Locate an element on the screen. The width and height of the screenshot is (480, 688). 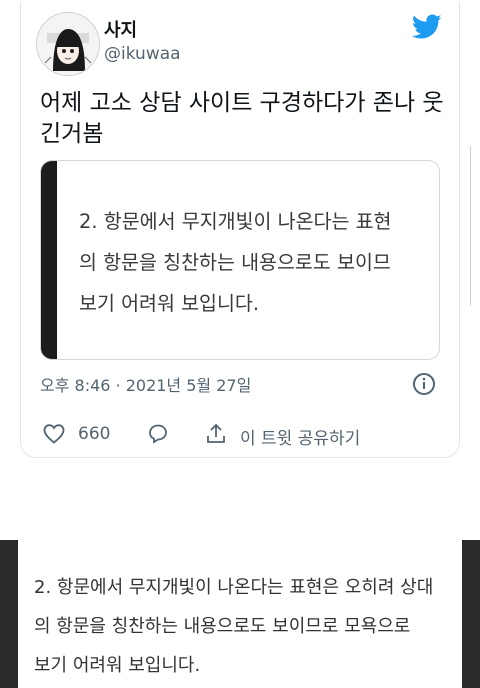
excerpt-line: 보기 어려워 보입니다. is located at coordinates (117, 665).